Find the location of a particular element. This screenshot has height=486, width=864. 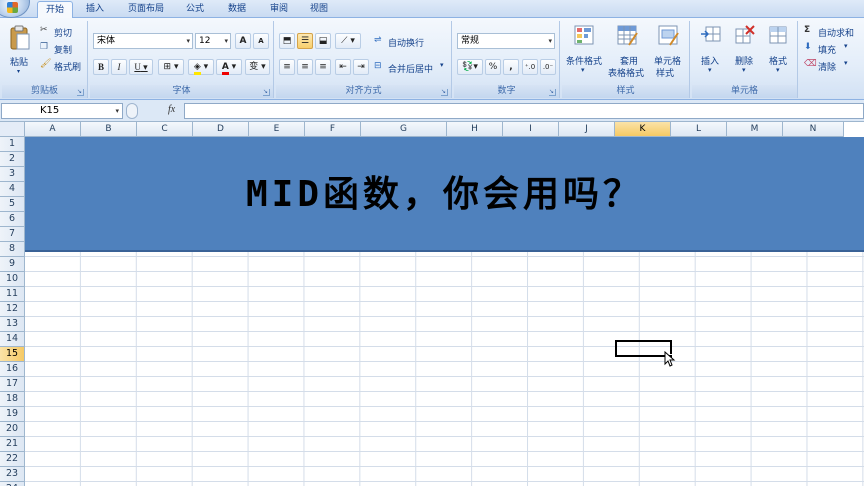

row-header-23: 23 is located at coordinates (12, 474).